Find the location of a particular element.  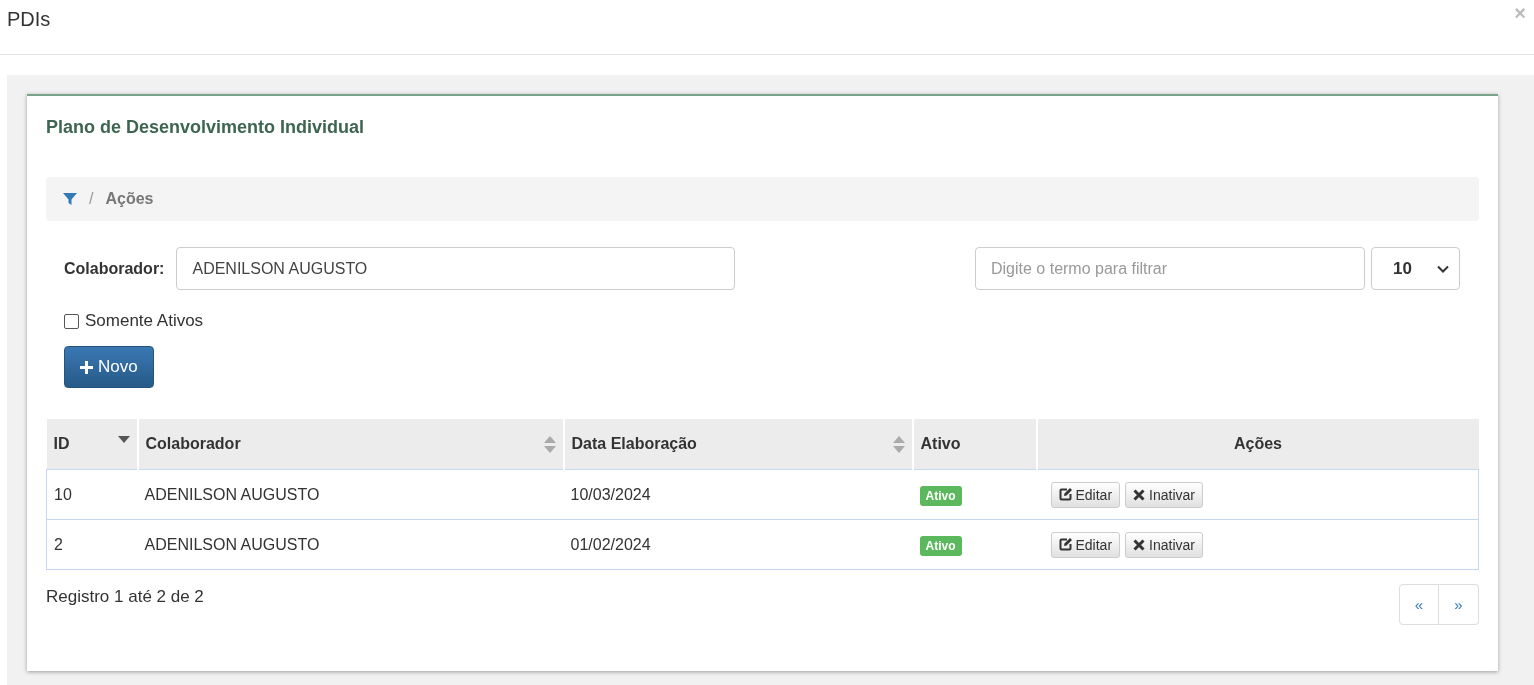

record-count: Registro 1 até 2 de 2 is located at coordinates (125, 597).